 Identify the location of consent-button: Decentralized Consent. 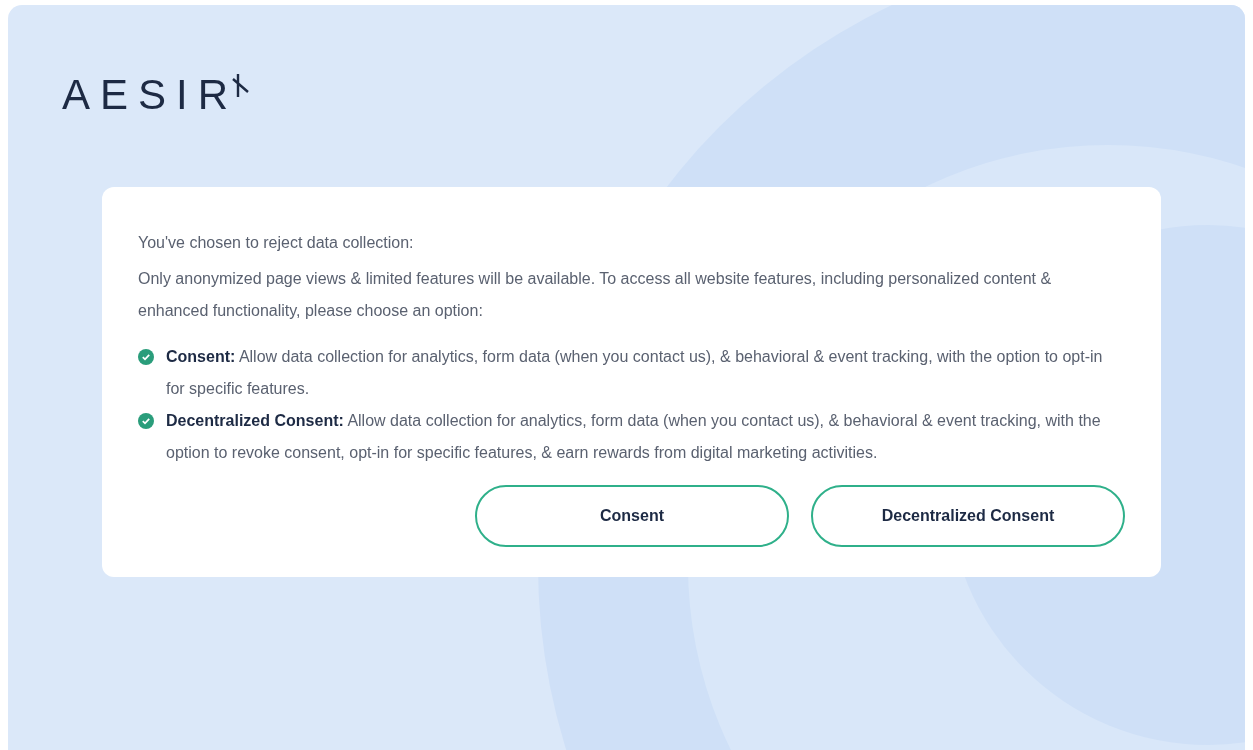
(968, 516).